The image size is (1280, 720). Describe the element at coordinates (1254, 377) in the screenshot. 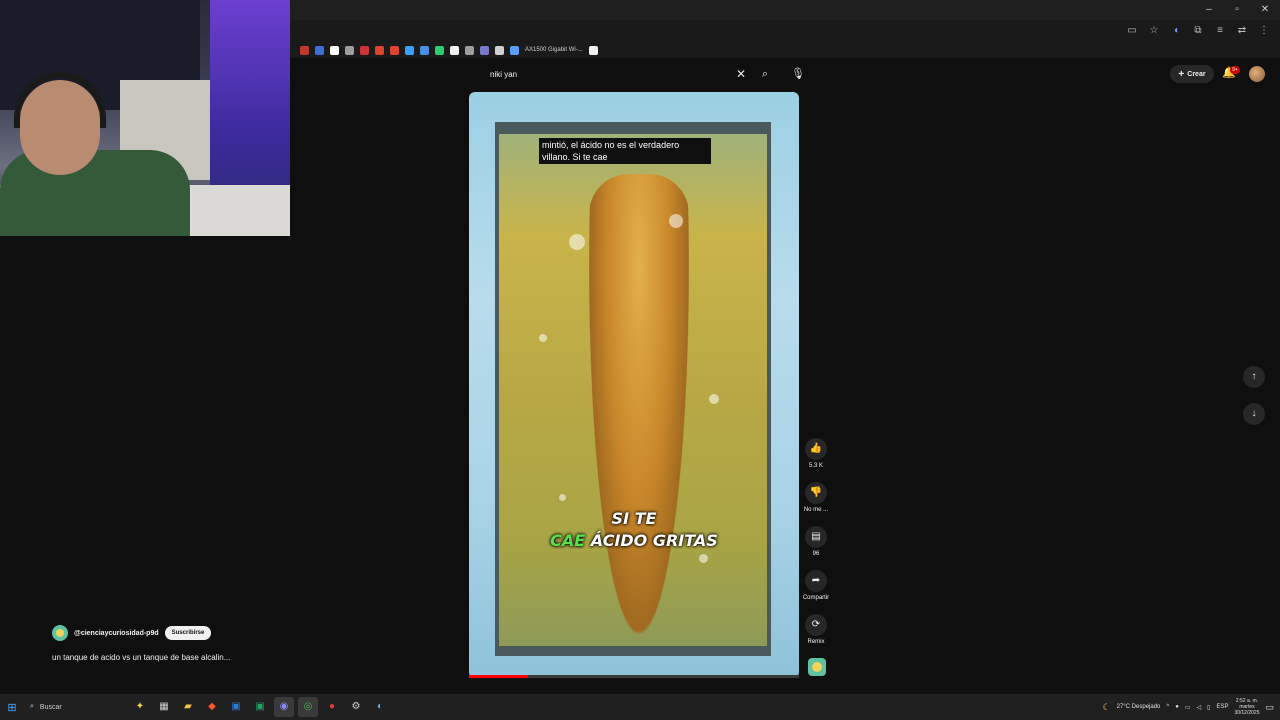

I see `previous-video-arrow-icon: ↑` at that location.